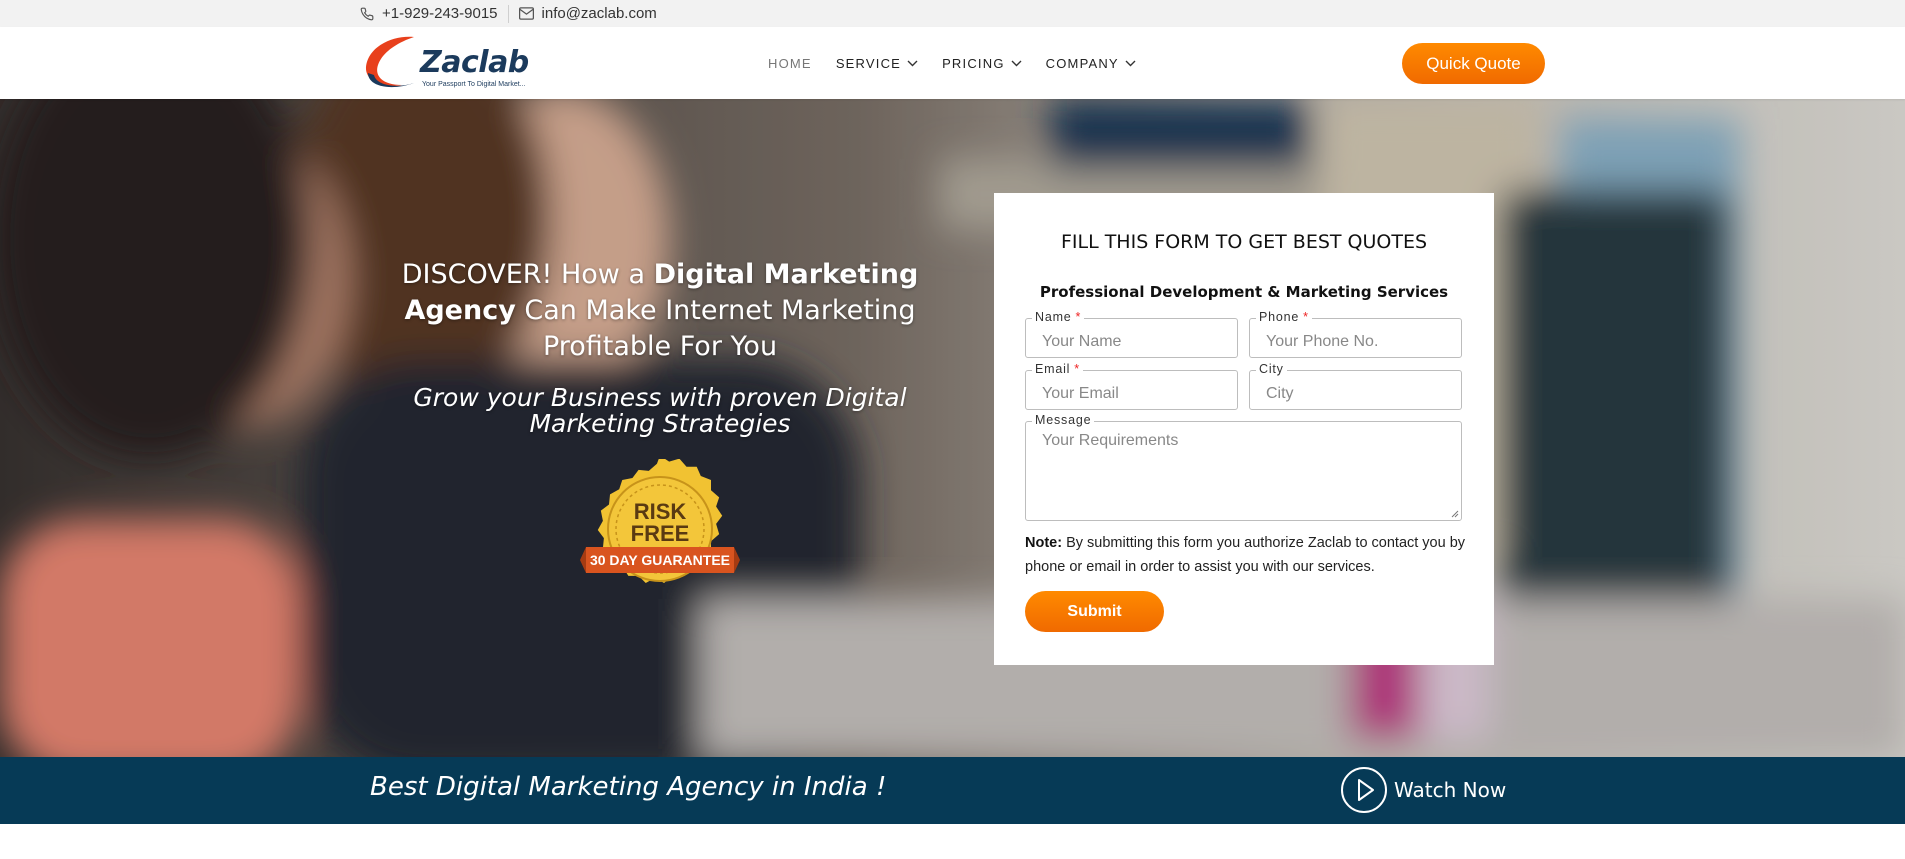  What do you see at coordinates (1473, 63) in the screenshot?
I see `quick-quote-button: Quick Quote` at bounding box center [1473, 63].